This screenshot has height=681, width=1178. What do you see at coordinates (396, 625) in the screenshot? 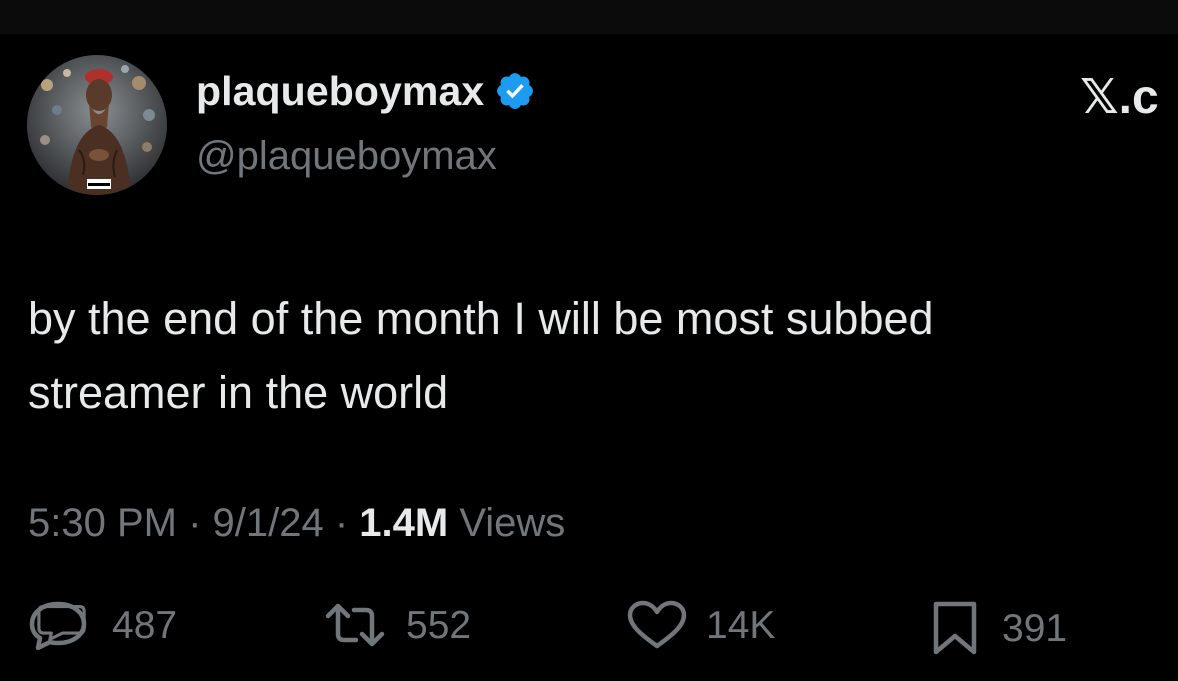
I see `repost-button: 552` at bounding box center [396, 625].